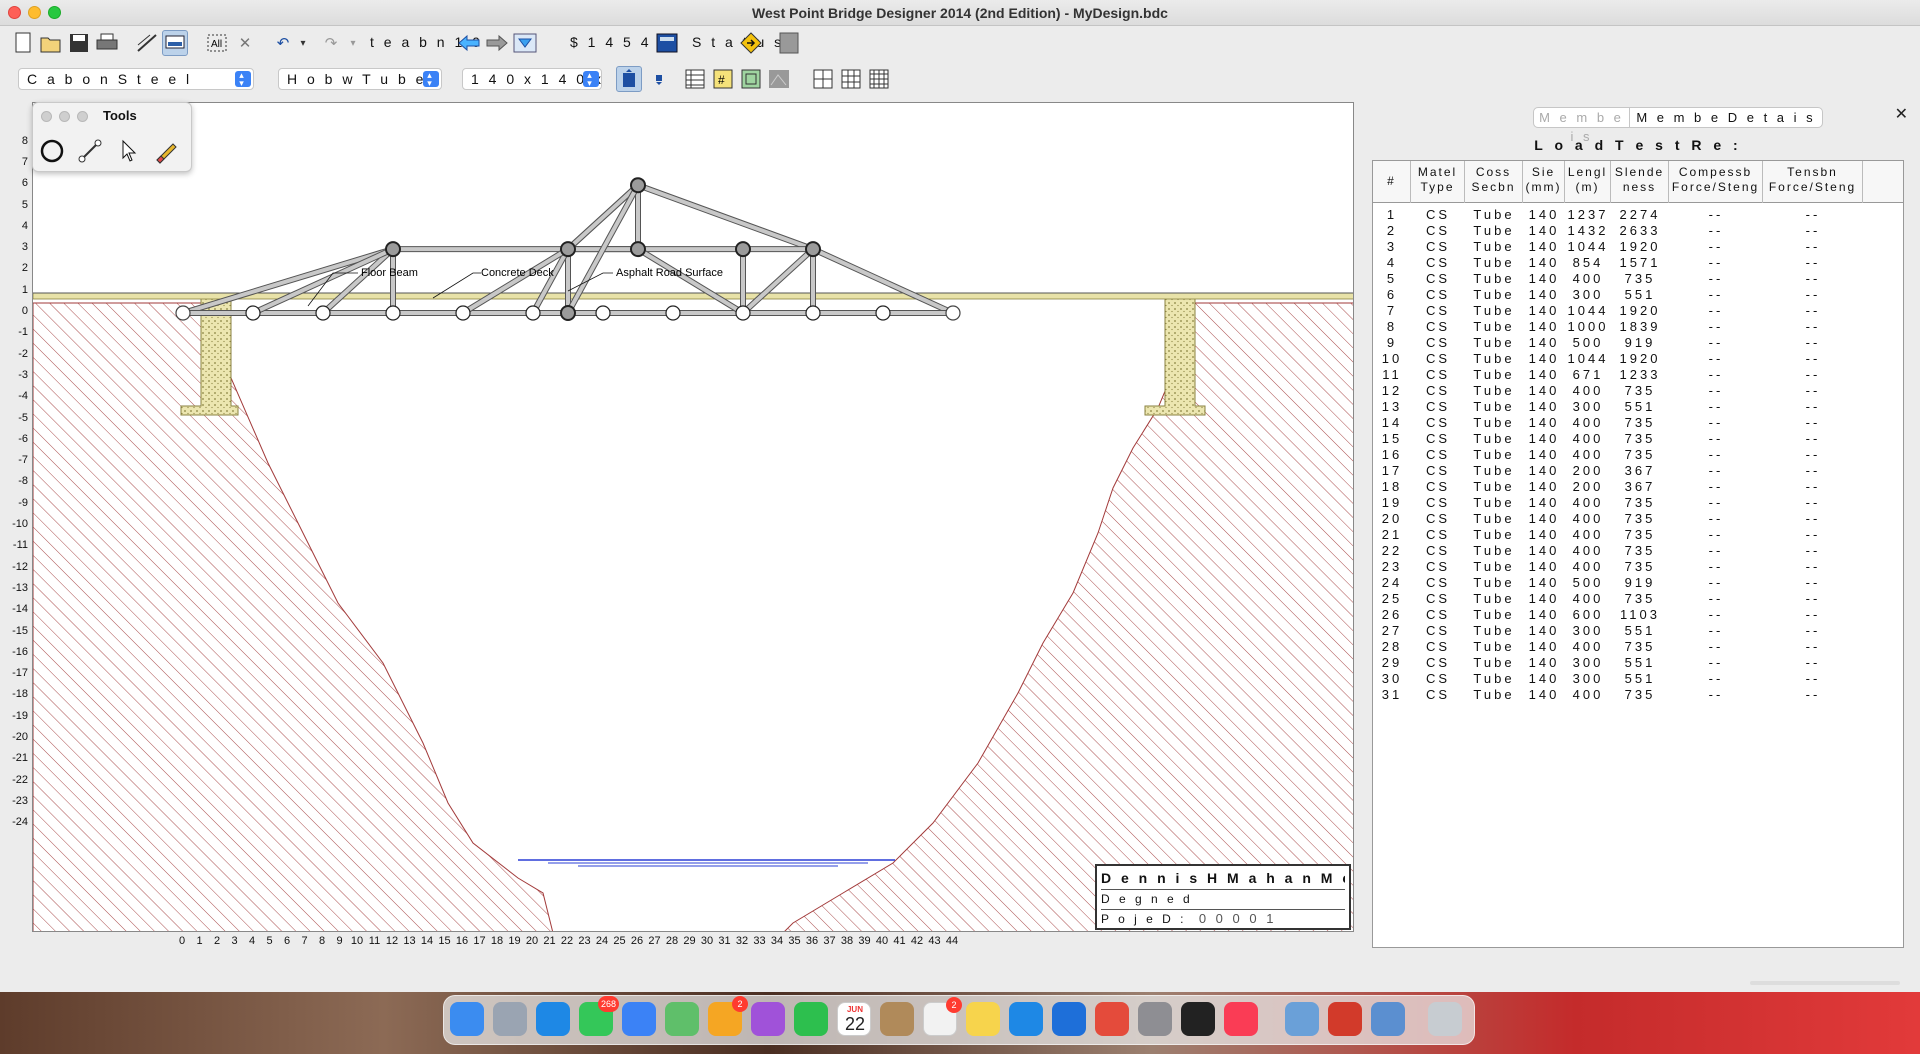 The width and height of the screenshot is (1920, 1054). Describe the element at coordinates (1638, 391) in the screenshot. I see `table-row: 12 CS Tube 140 400 735 -- --` at that location.